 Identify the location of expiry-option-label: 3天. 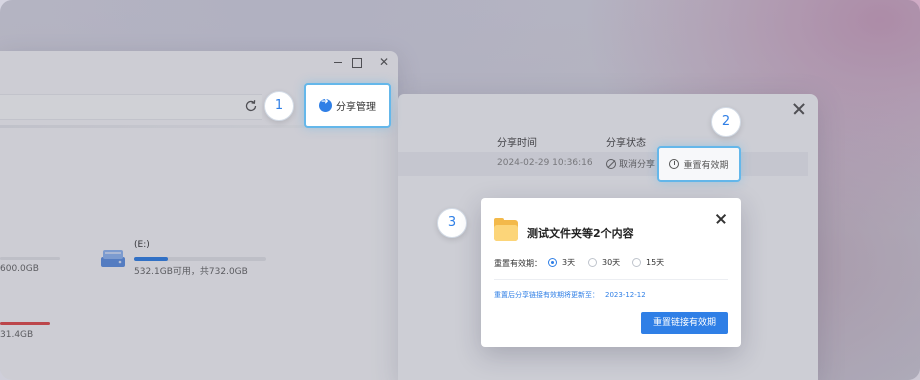
(569, 262).